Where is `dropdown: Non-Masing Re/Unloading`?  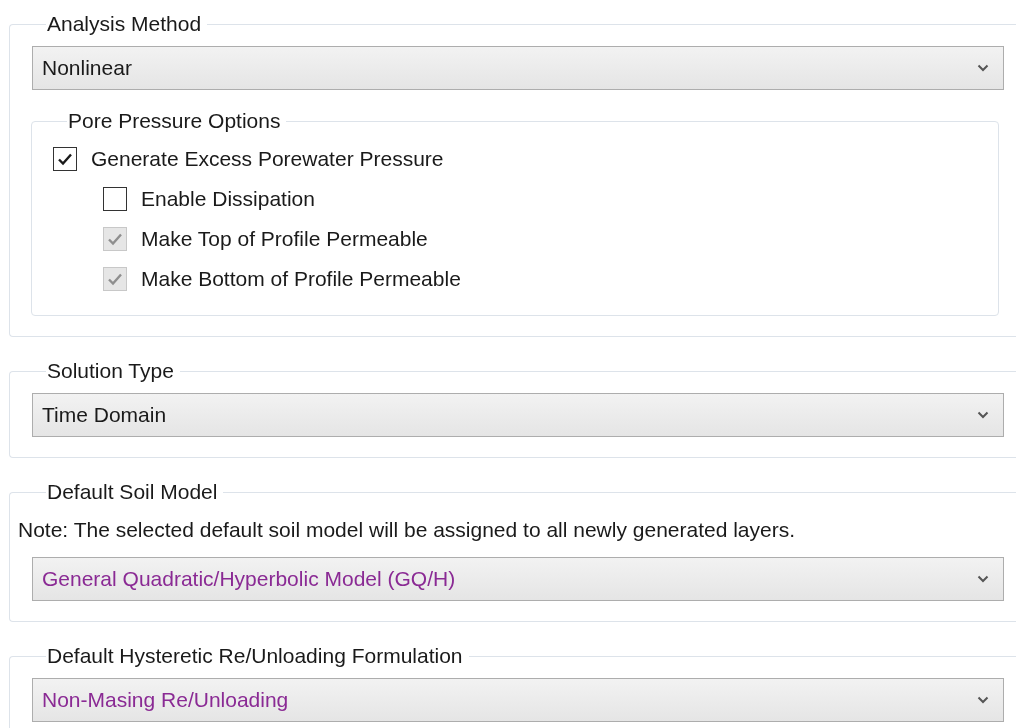 dropdown: Non-Masing Re/Unloading is located at coordinates (518, 700).